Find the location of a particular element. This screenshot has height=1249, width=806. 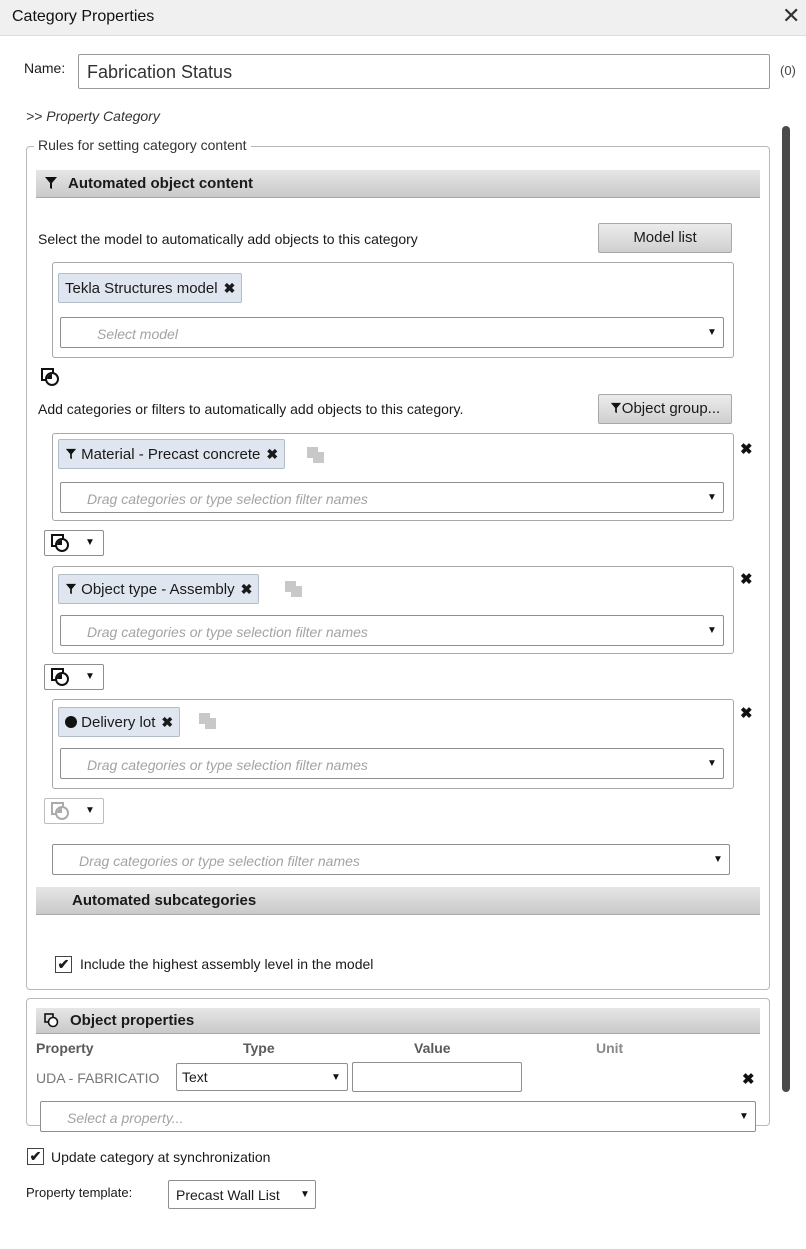

select-property-dropdown: Select a property... ▼ is located at coordinates (398, 1116).